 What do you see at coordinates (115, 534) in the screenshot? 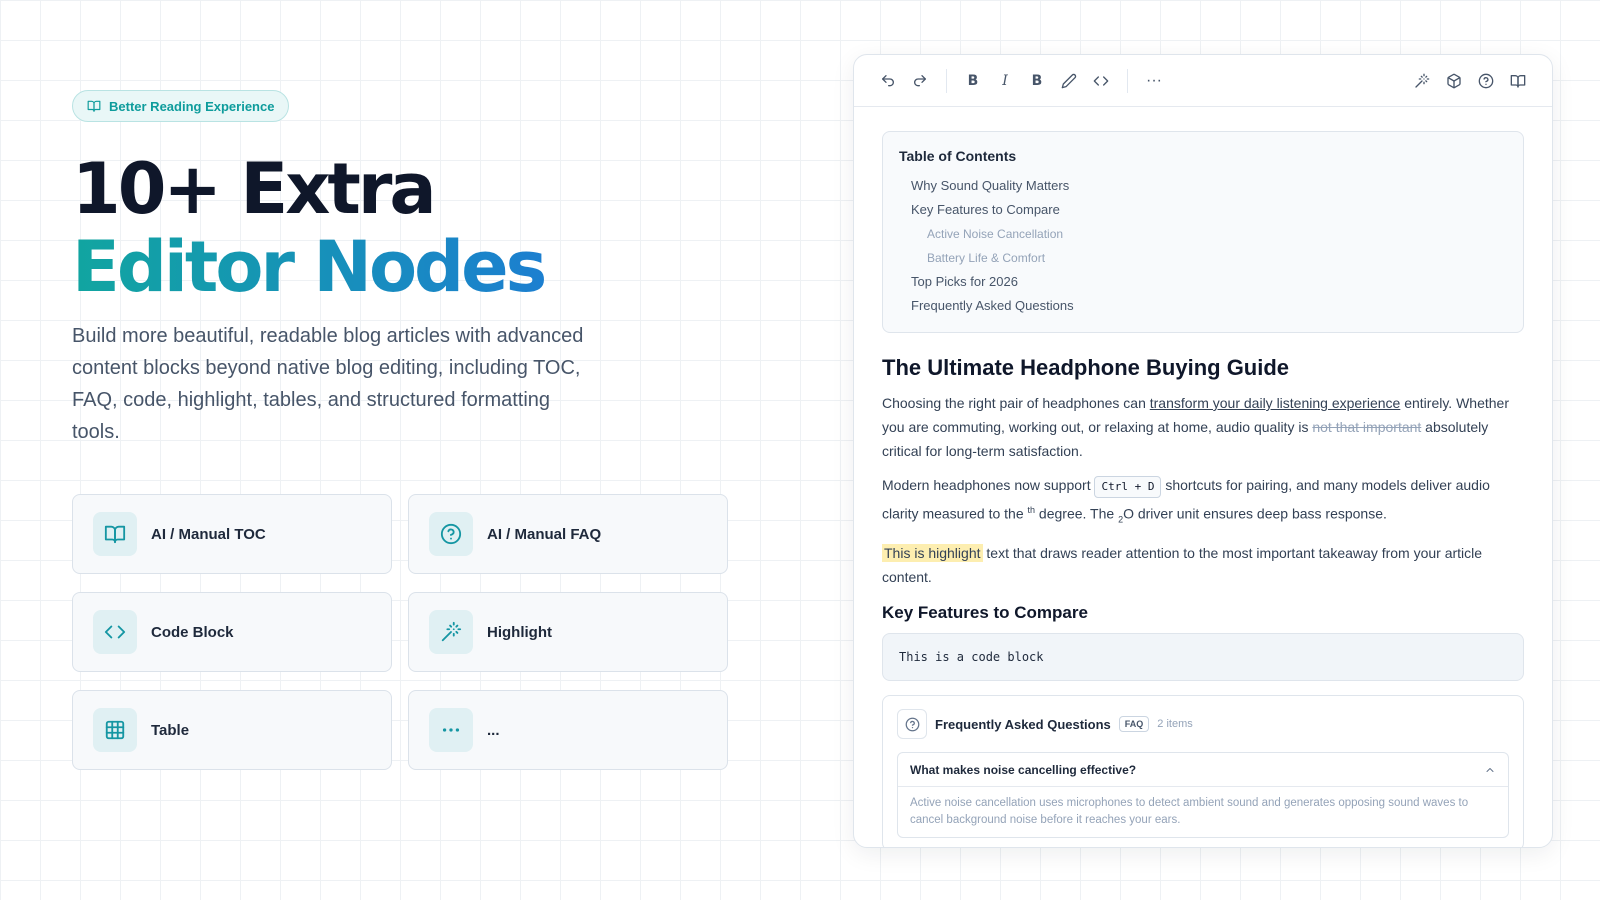
I see `book-icon` at bounding box center [115, 534].